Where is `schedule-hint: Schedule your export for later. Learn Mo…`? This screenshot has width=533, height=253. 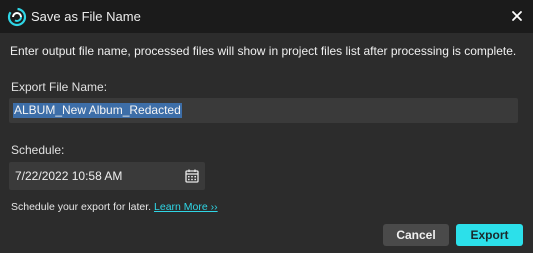
schedule-hint: Schedule your export for later. Learn Mo… is located at coordinates (114, 207).